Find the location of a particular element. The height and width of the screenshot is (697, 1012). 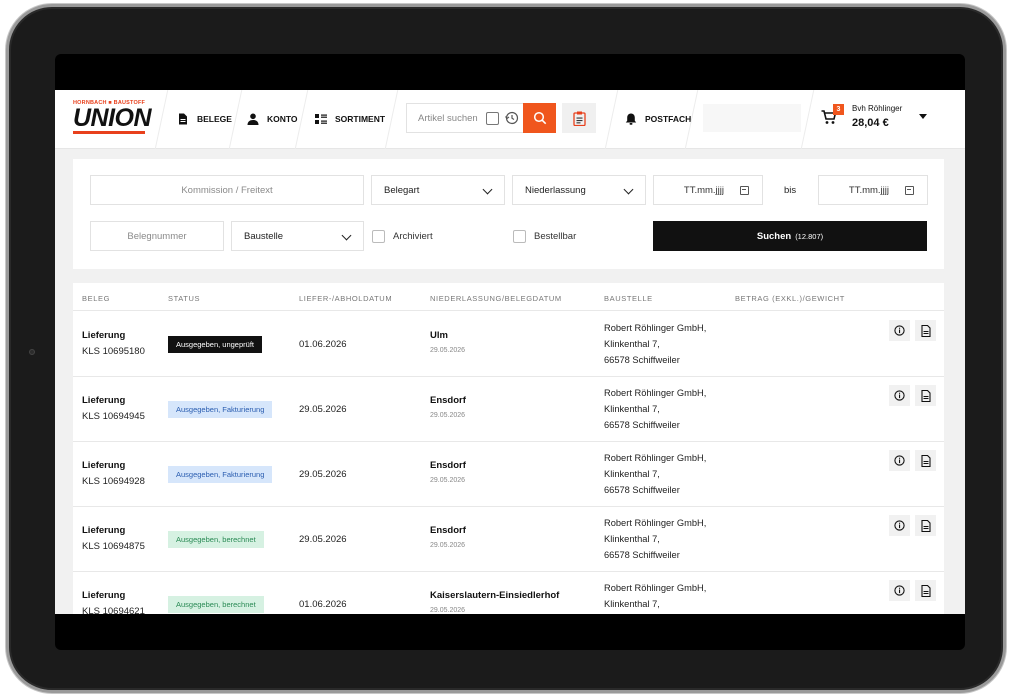

nav-sortiment: SORTIMENT is located at coordinates (350, 119).